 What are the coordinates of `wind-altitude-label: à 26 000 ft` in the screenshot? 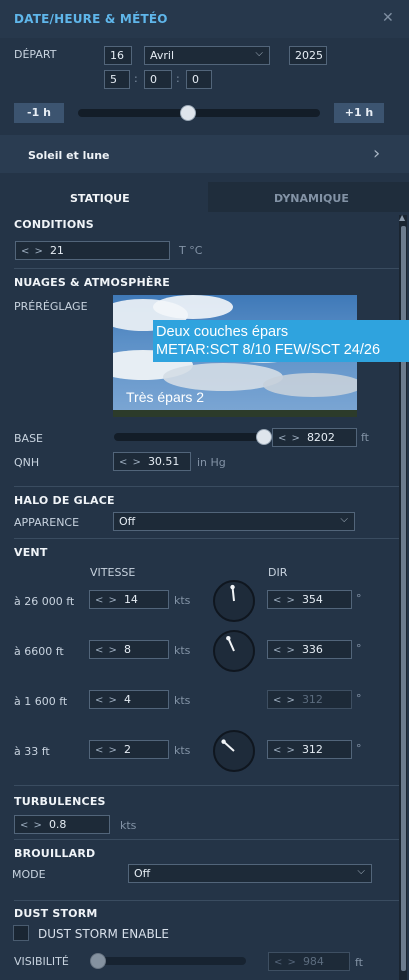 It's located at (44, 601).